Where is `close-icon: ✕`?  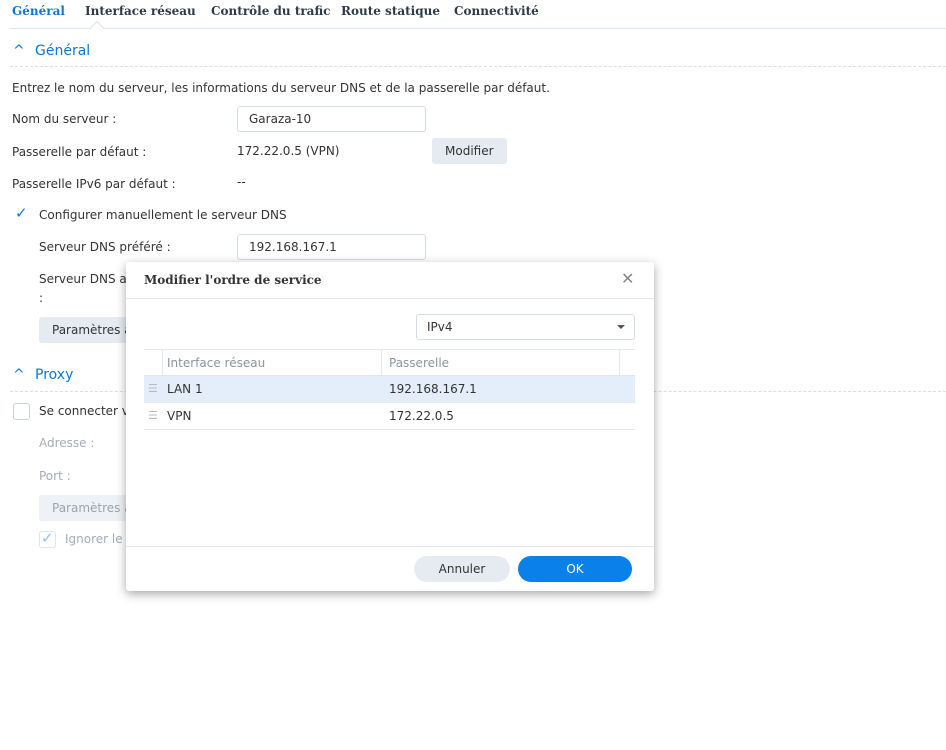 close-icon: ✕ is located at coordinates (627, 278).